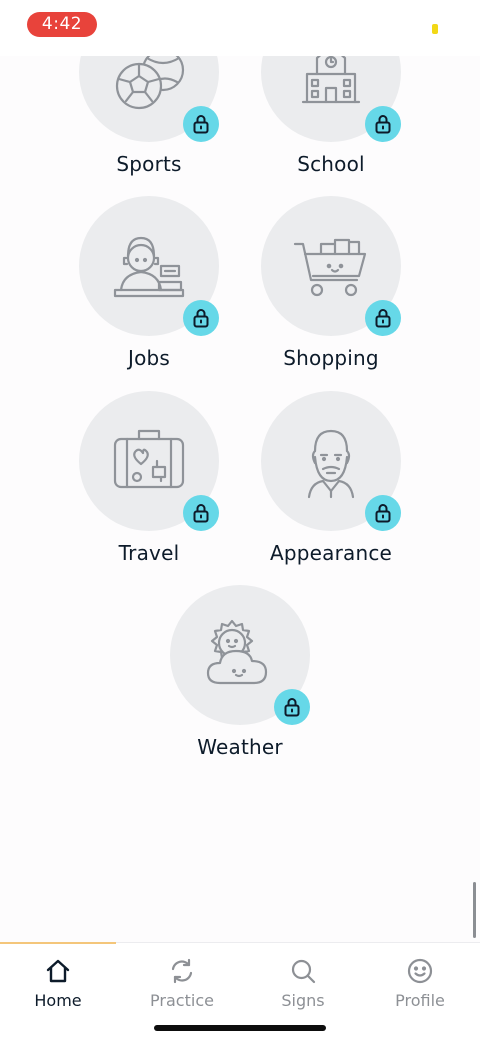  What do you see at coordinates (58, 971) in the screenshot?
I see `home-icon` at bounding box center [58, 971].